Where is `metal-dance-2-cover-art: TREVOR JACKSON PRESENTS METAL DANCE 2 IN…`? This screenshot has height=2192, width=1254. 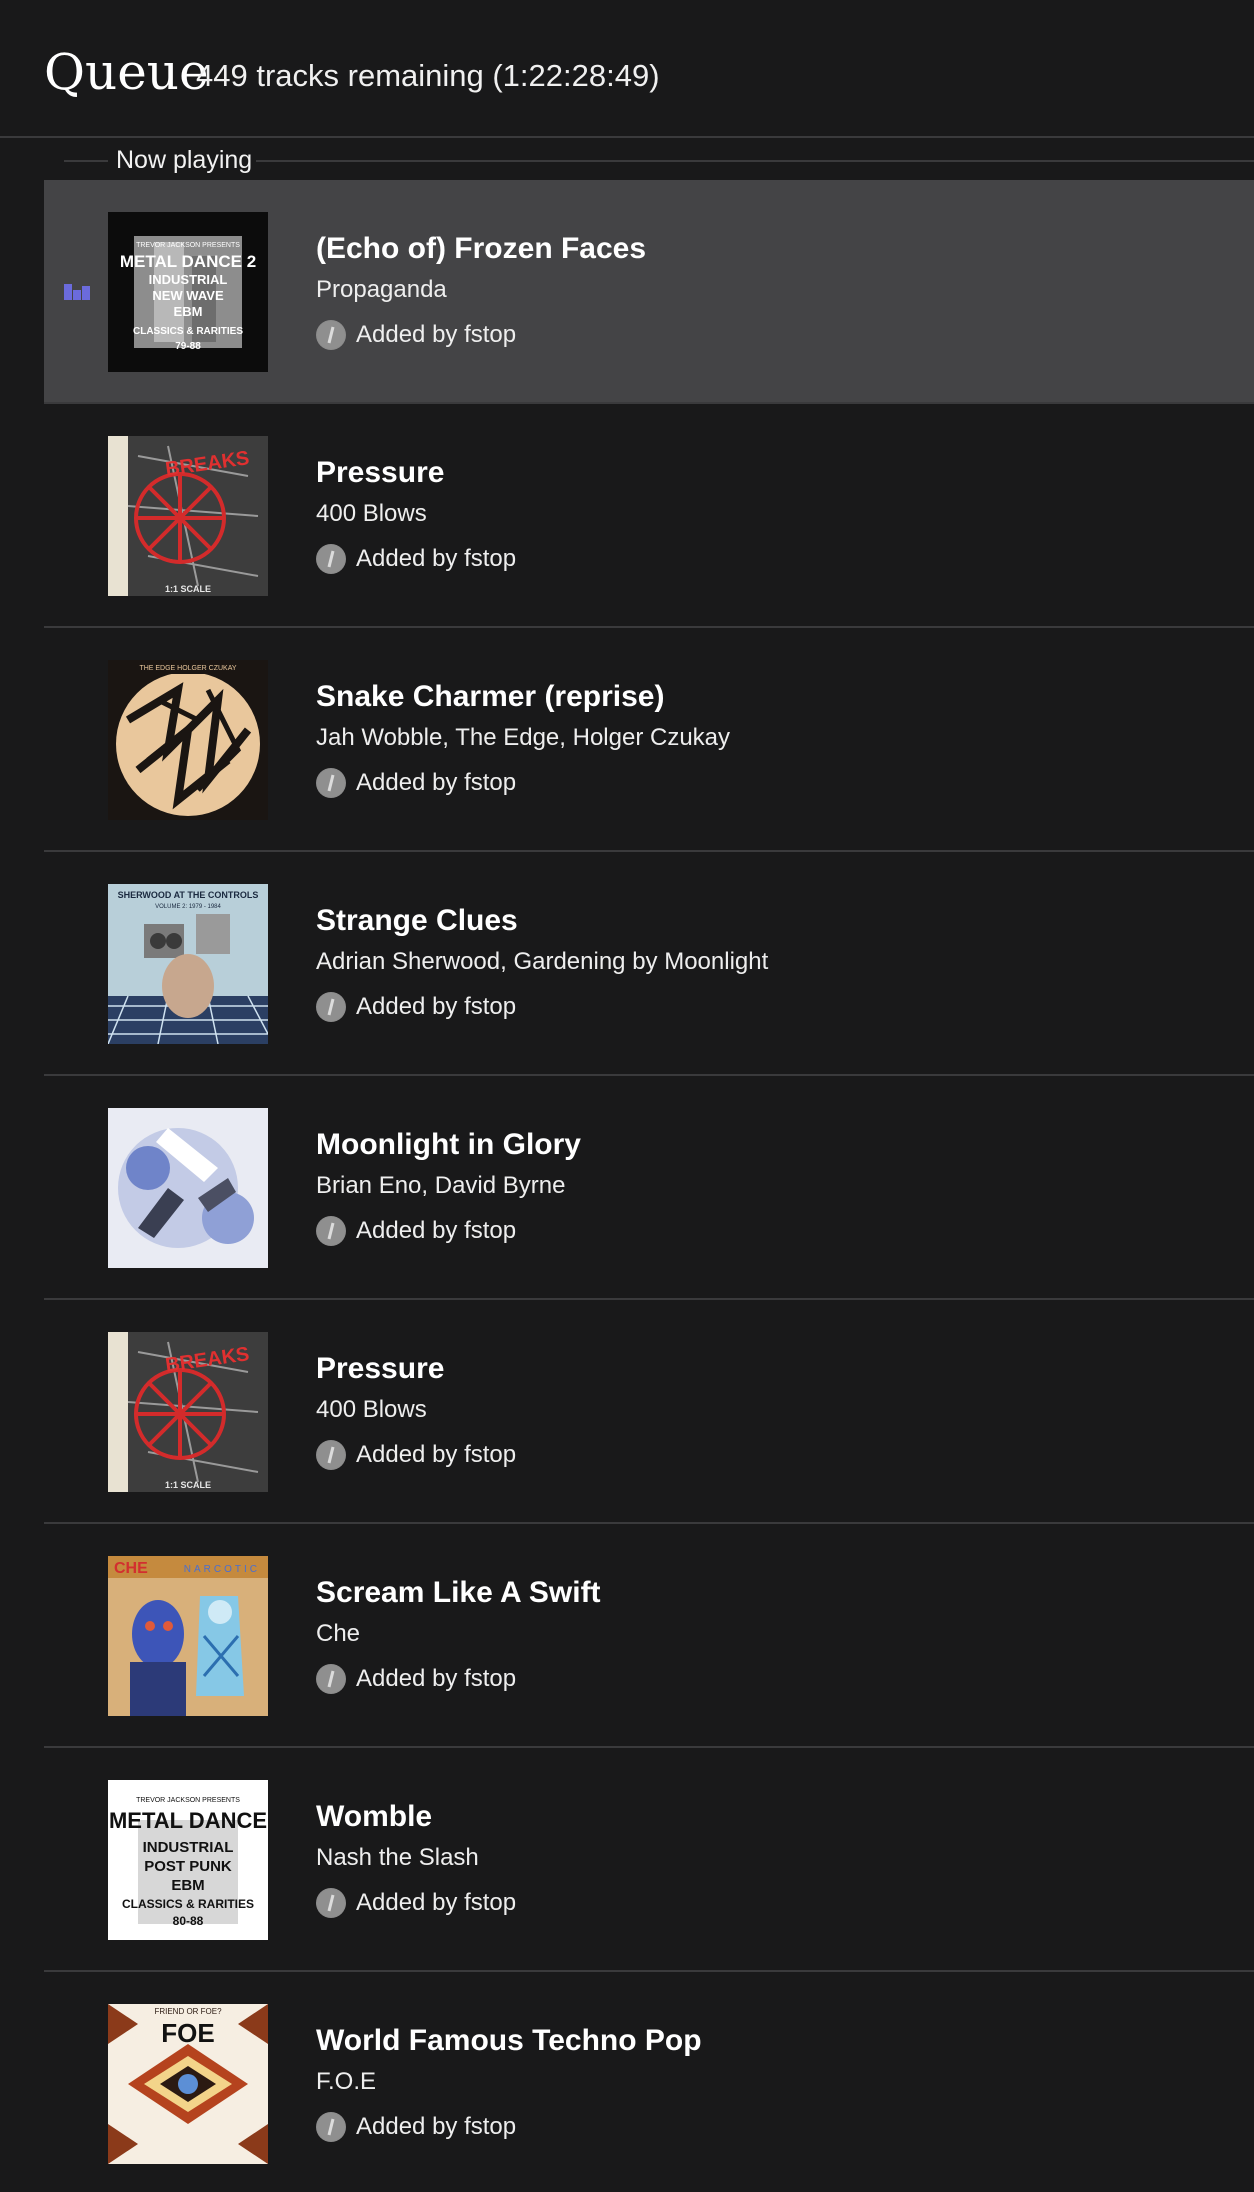
metal-dance-2-cover-art: TREVOR JACKSON PRESENTS METAL DANCE 2 IN… is located at coordinates (188, 292).